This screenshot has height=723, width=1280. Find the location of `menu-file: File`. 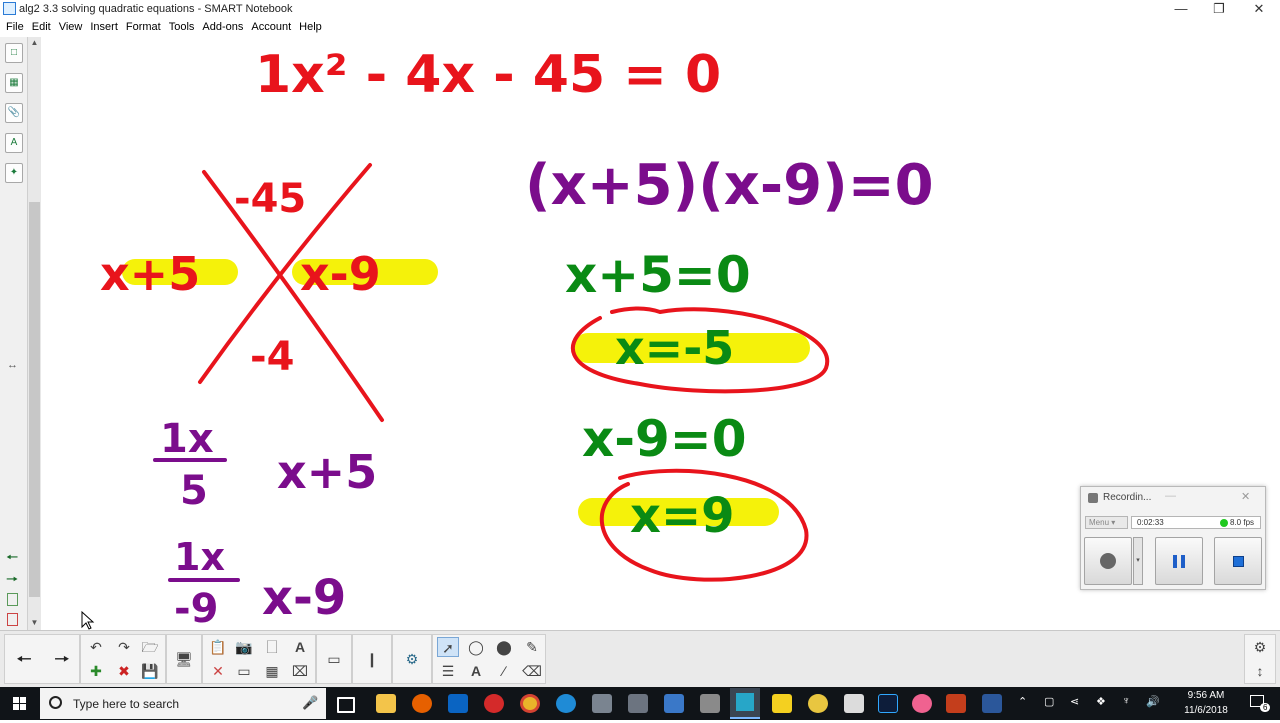

menu-file: File is located at coordinates (15, 27).